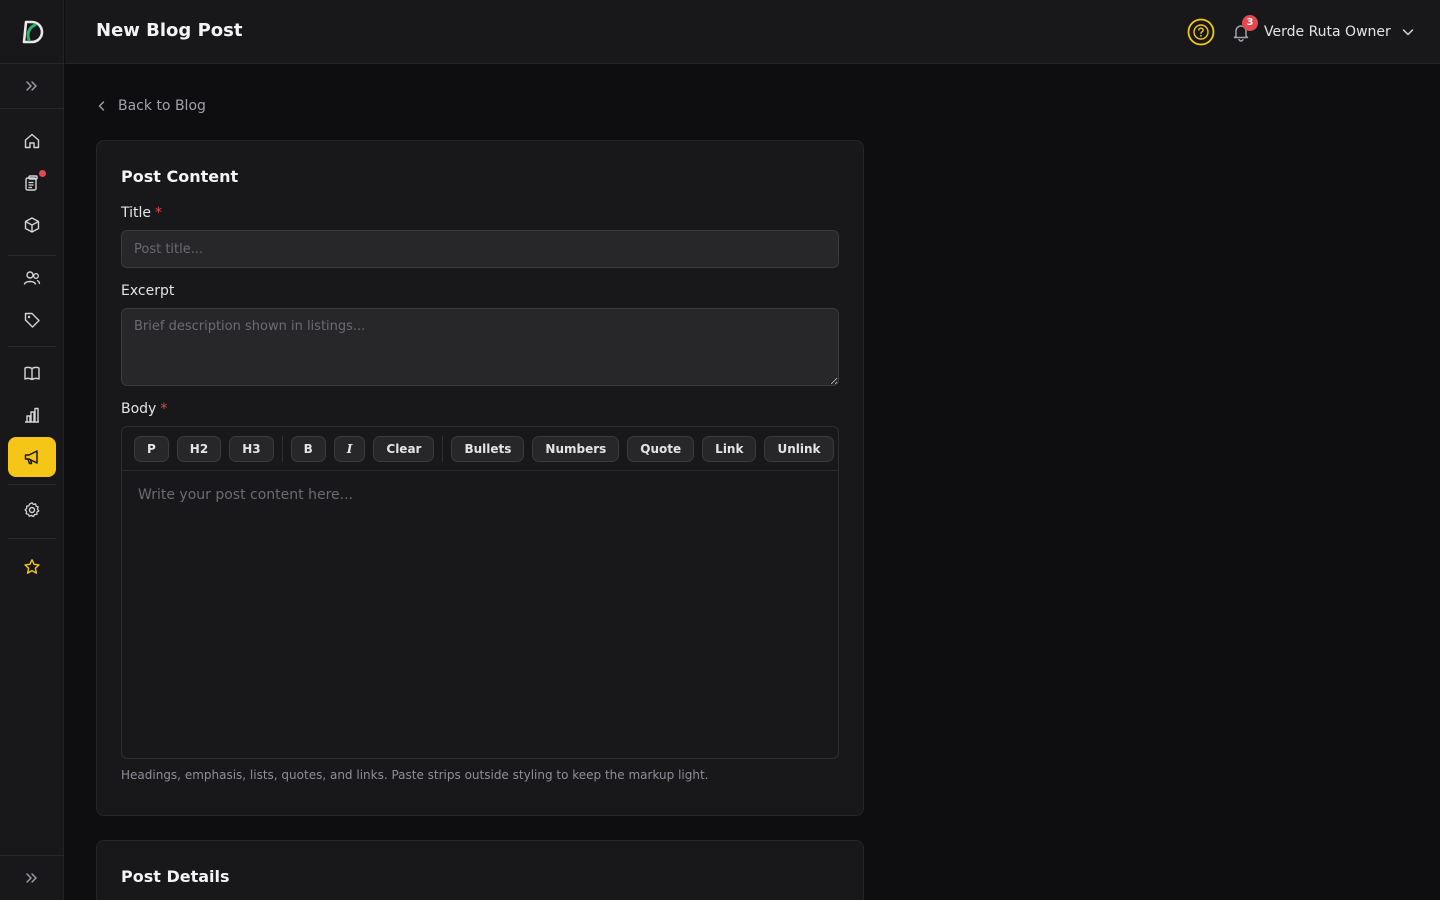 The width and height of the screenshot is (1440, 900). Describe the element at coordinates (349, 448) in the screenshot. I see `italic-button: I` at that location.